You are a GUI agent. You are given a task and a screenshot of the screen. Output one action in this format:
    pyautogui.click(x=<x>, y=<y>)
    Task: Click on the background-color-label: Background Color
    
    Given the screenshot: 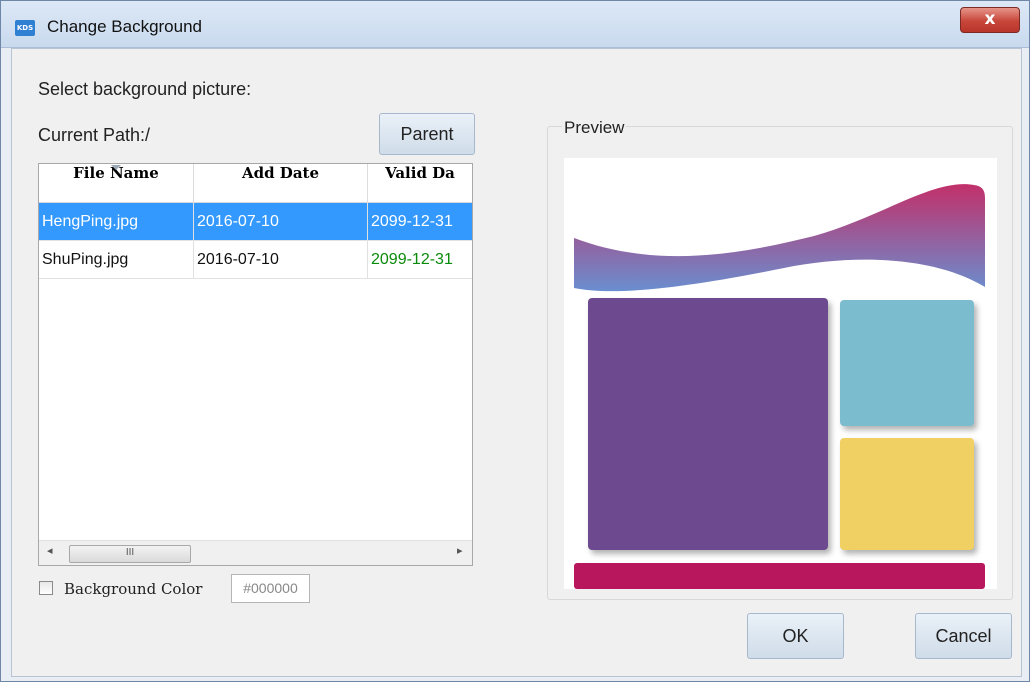 What is the action you would take?
    pyautogui.click(x=133, y=589)
    